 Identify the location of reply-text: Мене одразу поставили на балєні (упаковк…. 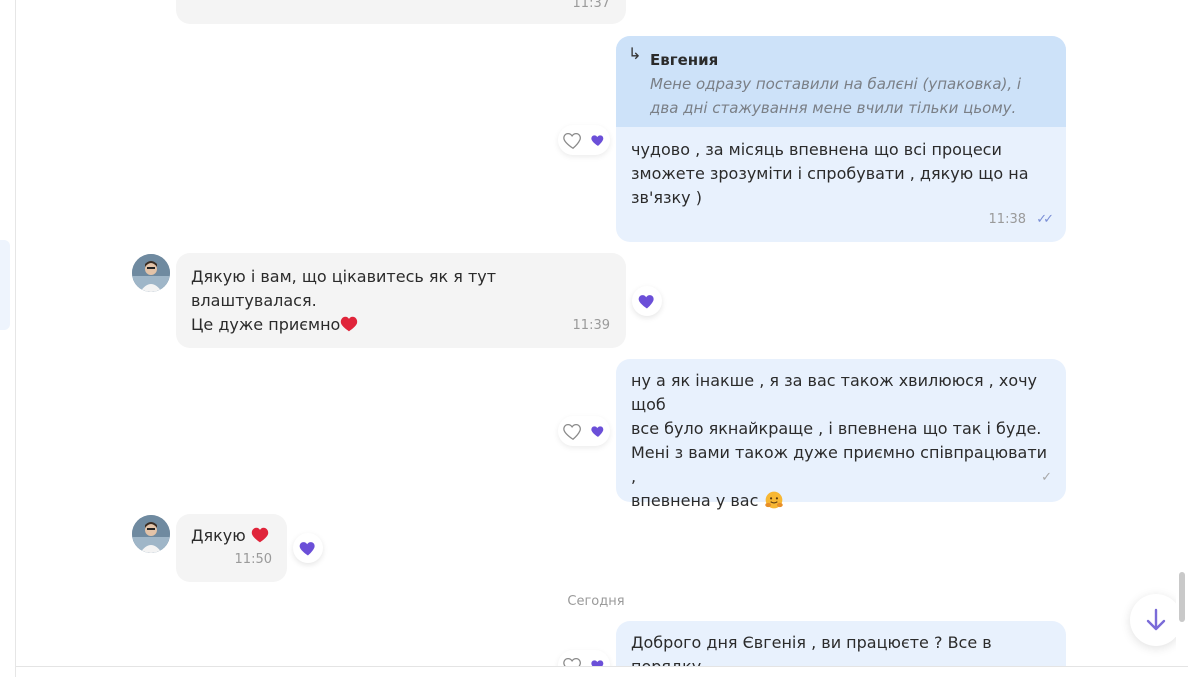
(836, 96).